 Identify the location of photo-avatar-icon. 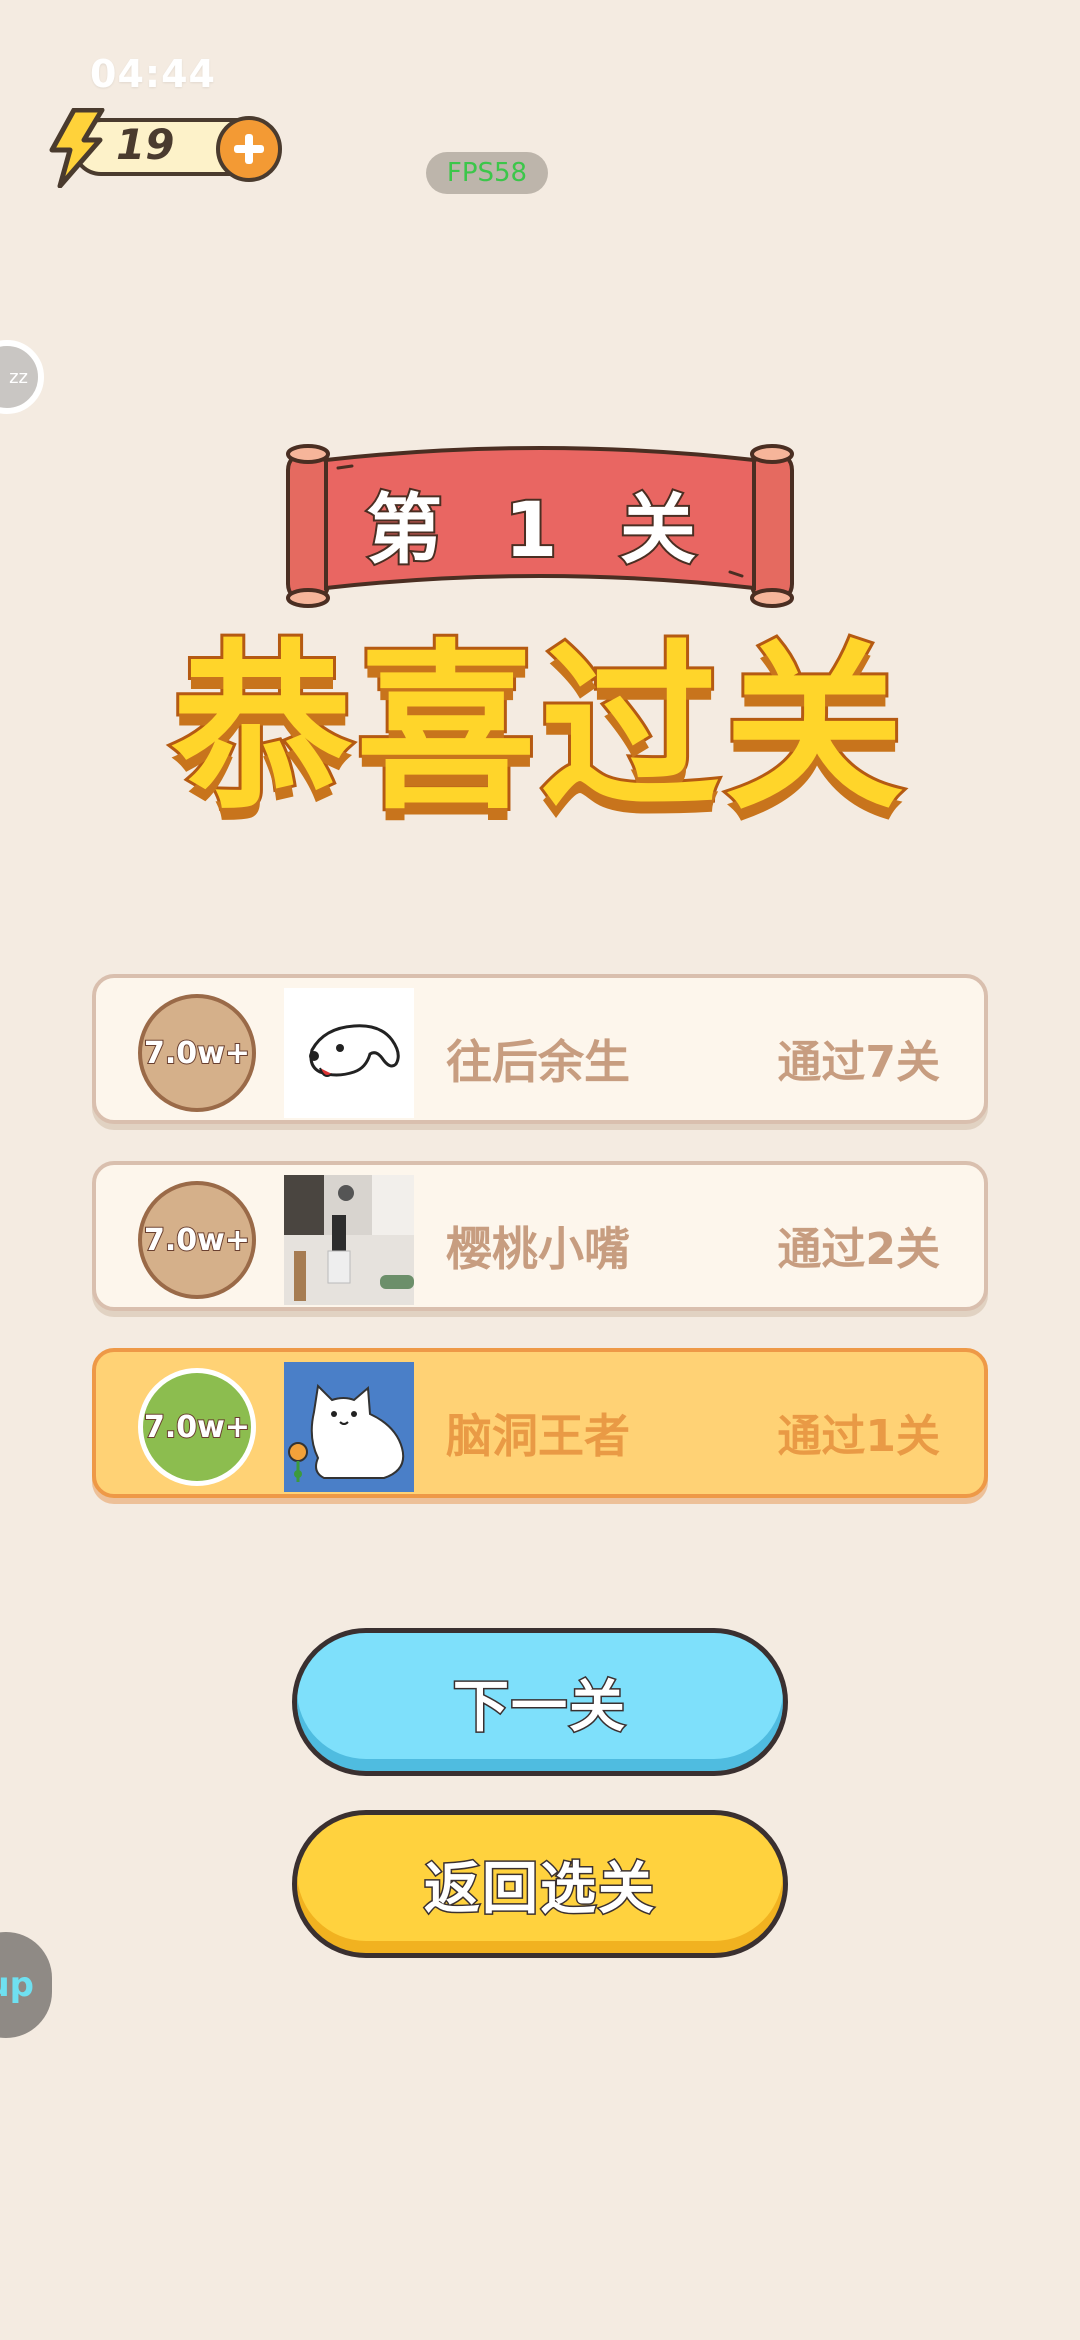
(349, 1240).